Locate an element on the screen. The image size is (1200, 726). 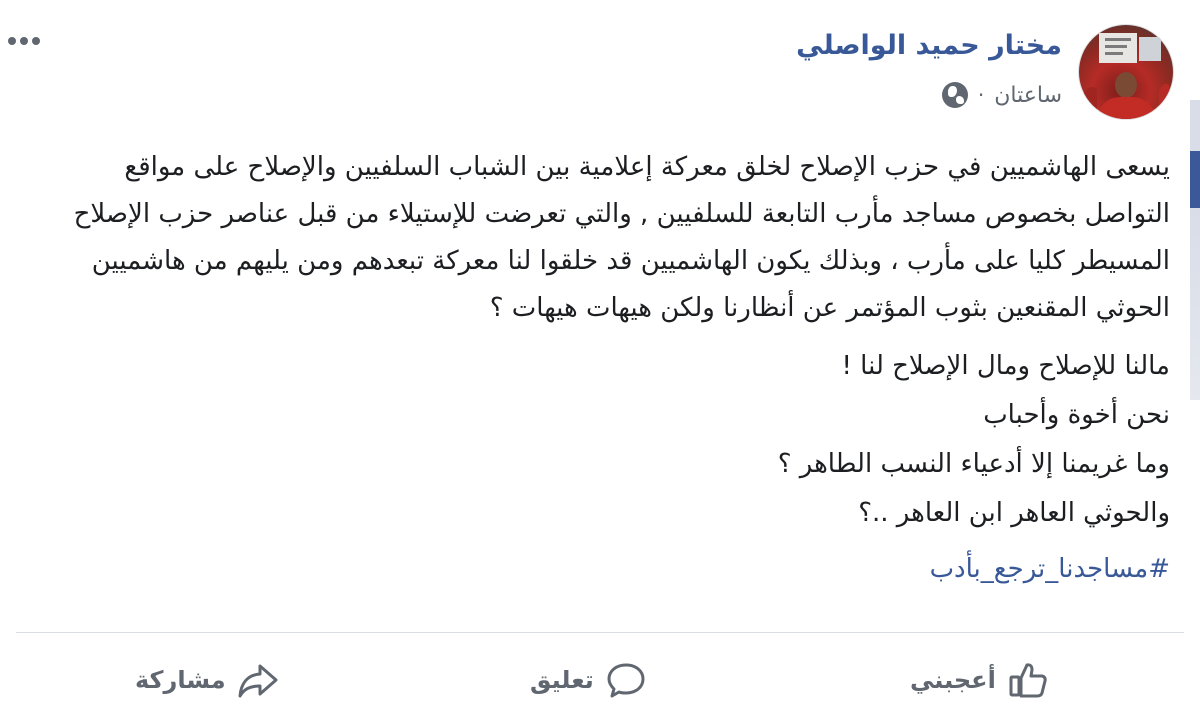
author-name: مختار حميد الواصلي is located at coordinates (929, 45).